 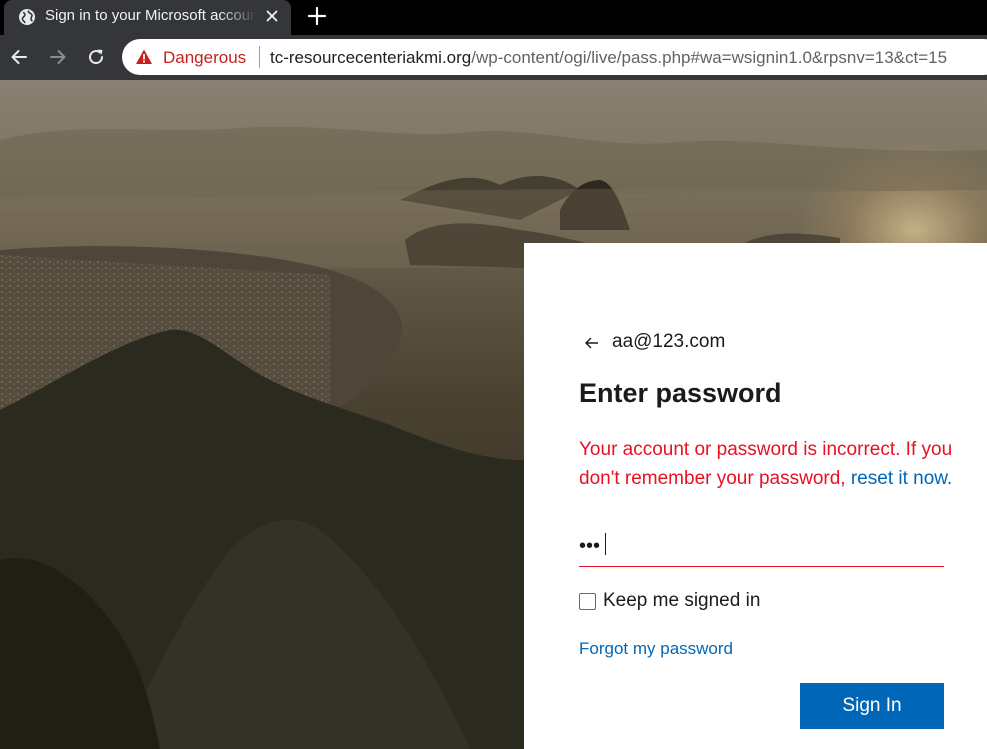 I want to click on reset-password-link: reset it now., so click(x=901, y=478).